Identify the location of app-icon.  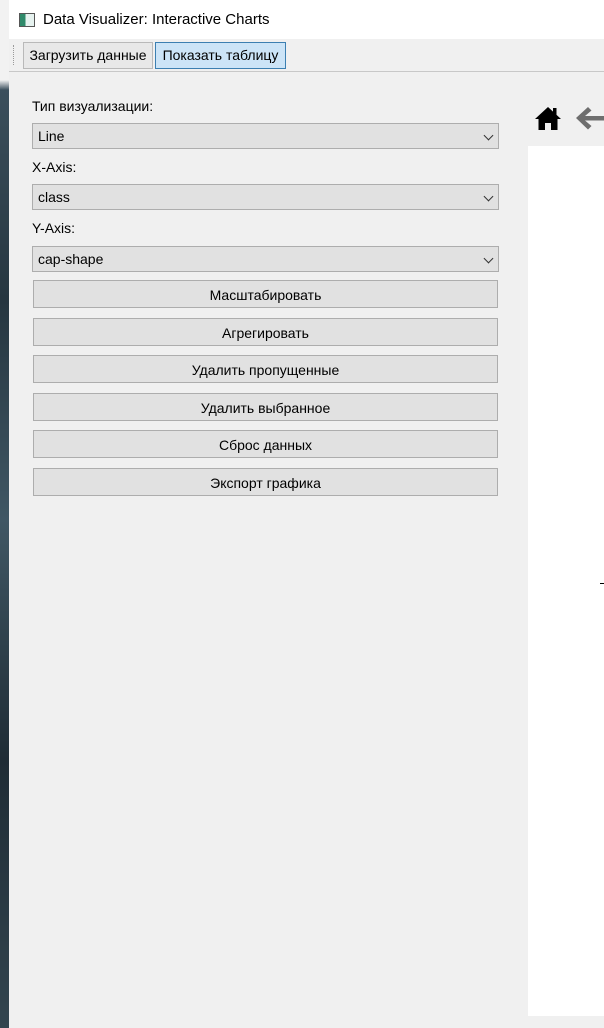
(27, 19).